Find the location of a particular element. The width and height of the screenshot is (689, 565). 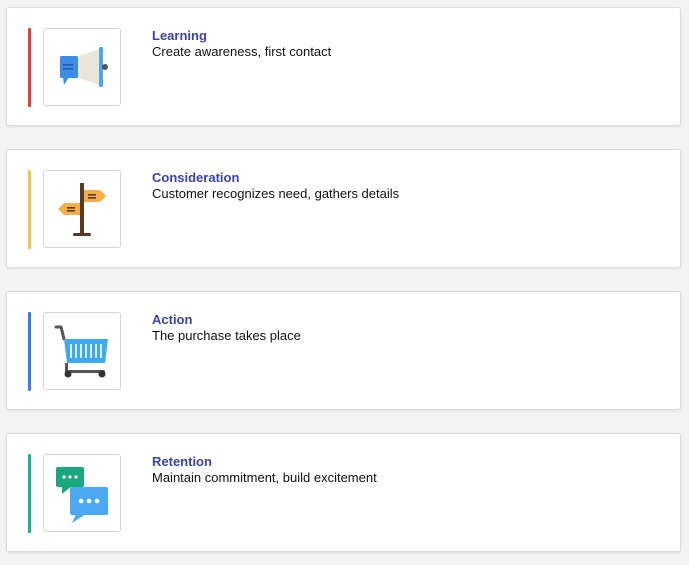

chat-bubbles-icon is located at coordinates (82, 495).